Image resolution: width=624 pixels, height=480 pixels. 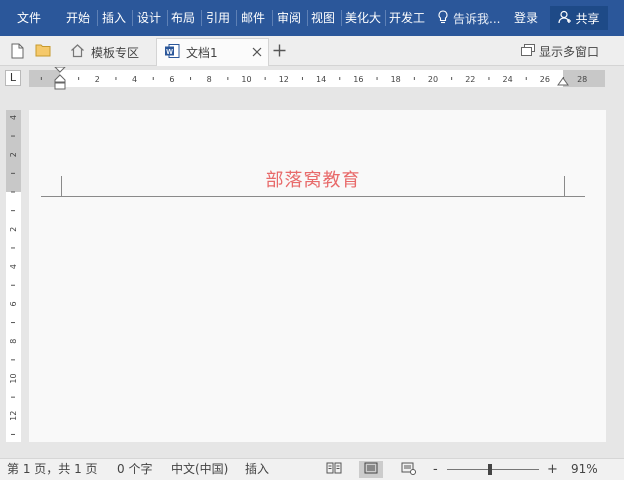 I want to click on horizontal-ruler: 2 4 6 8 10 12 14 16 18 20 22 24 26 28, so click(x=317, y=78).